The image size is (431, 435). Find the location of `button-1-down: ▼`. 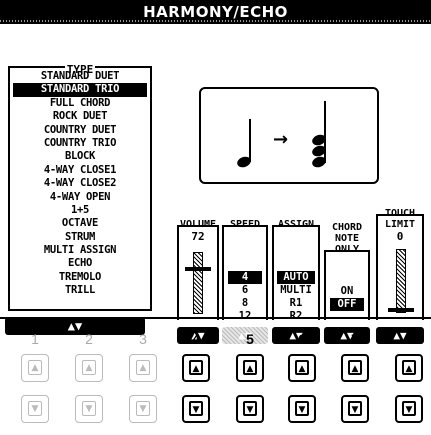

button-1-down: ▼ is located at coordinates (35, 409).